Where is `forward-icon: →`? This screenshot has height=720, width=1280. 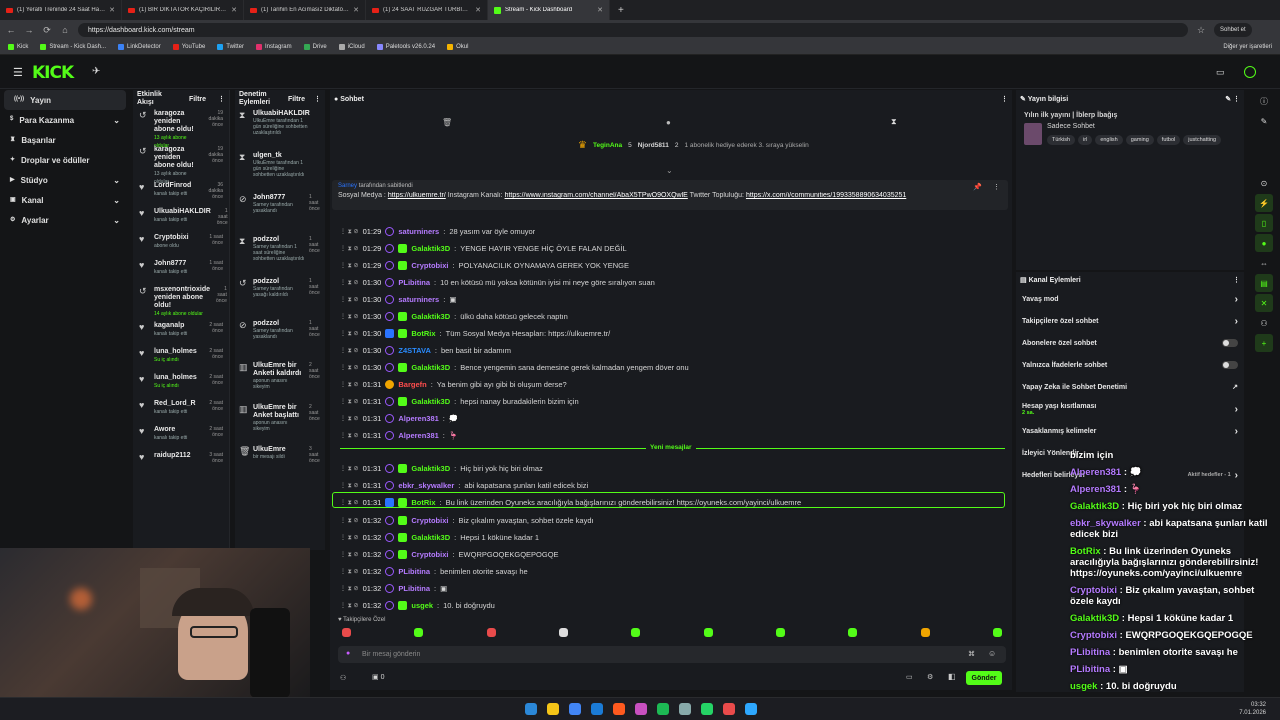 forward-icon: → is located at coordinates (29, 30).